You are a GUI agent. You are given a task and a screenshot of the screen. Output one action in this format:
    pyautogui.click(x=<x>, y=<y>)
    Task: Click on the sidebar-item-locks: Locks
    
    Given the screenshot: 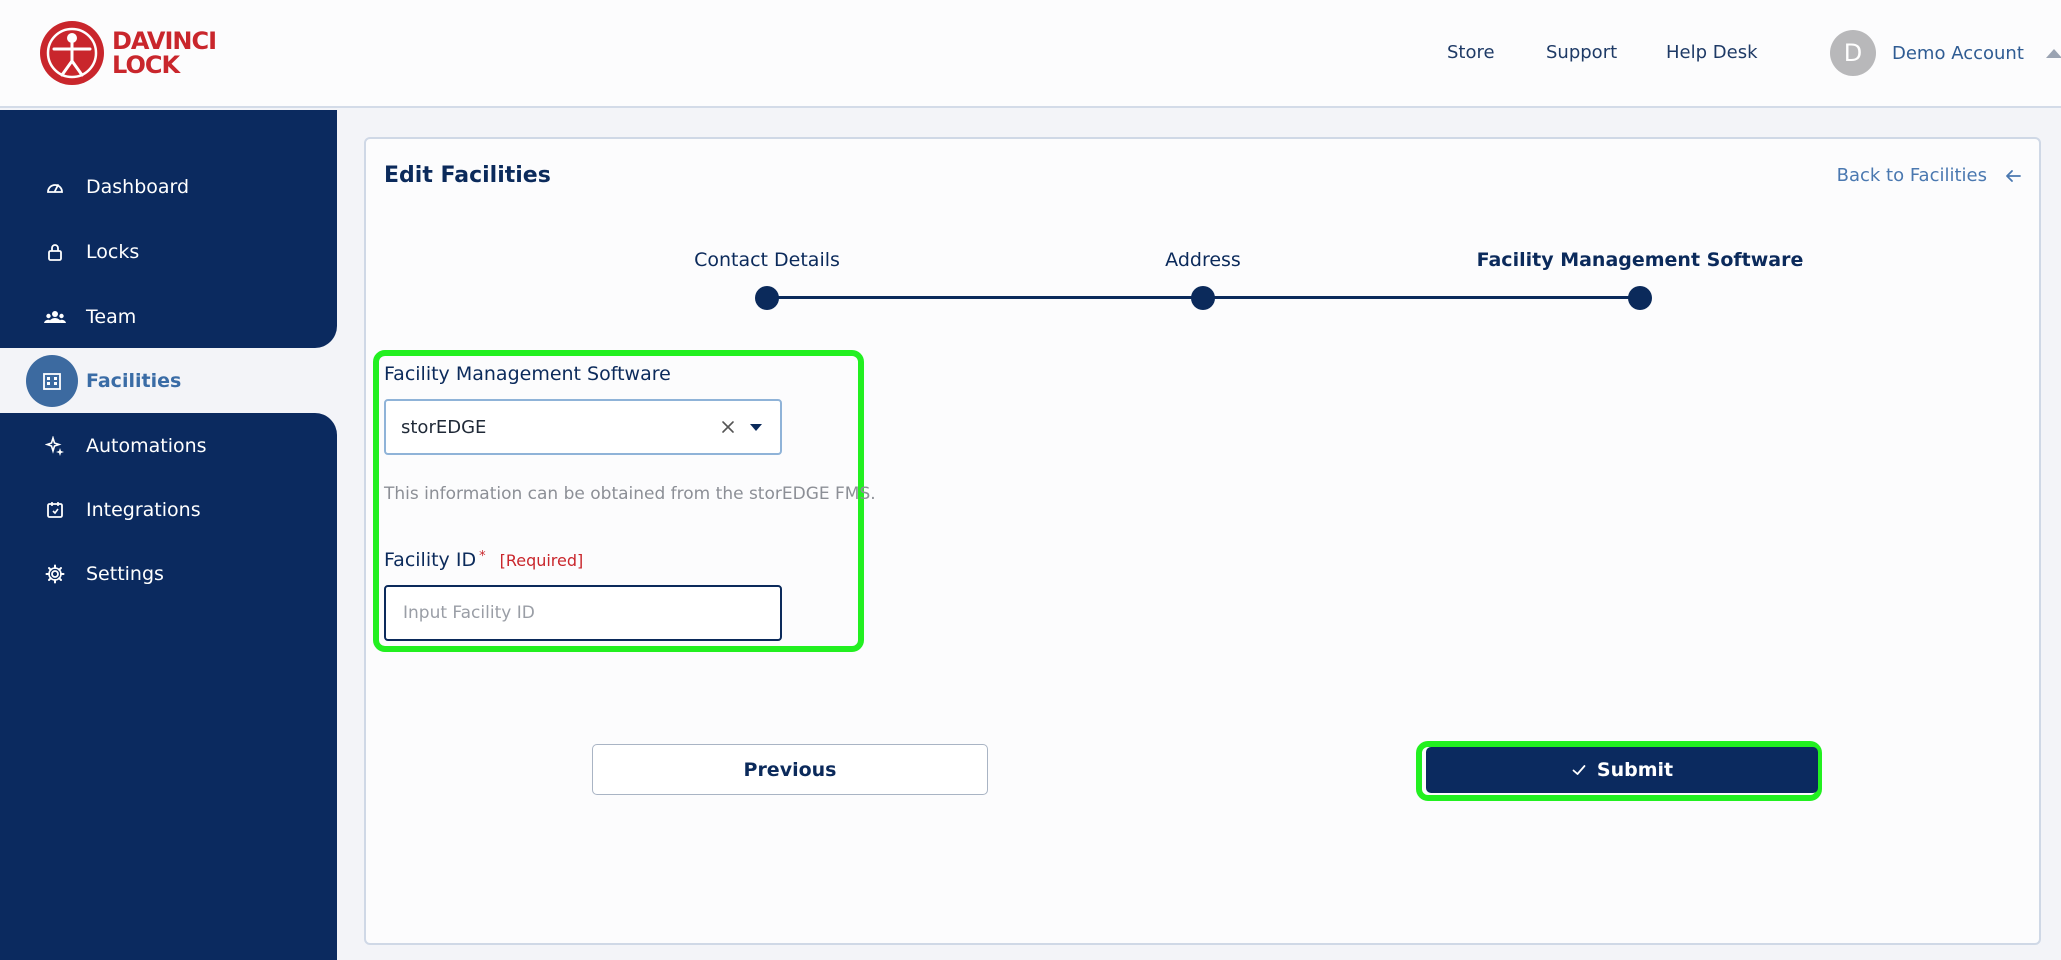 What is the action you would take?
    pyautogui.click(x=91, y=252)
    